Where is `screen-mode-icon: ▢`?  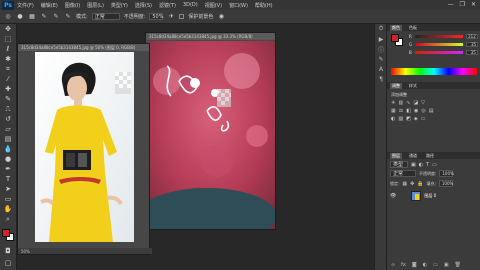 screen-mode-icon: ▢ is located at coordinates (8, 263).